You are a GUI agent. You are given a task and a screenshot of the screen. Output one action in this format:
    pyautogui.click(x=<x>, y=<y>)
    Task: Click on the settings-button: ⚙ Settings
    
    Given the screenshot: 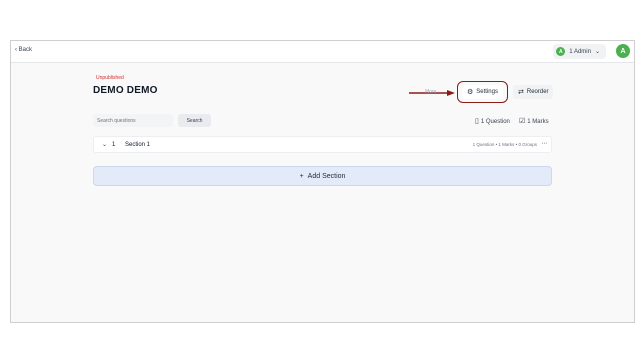 What is the action you would take?
    pyautogui.click(x=482, y=92)
    